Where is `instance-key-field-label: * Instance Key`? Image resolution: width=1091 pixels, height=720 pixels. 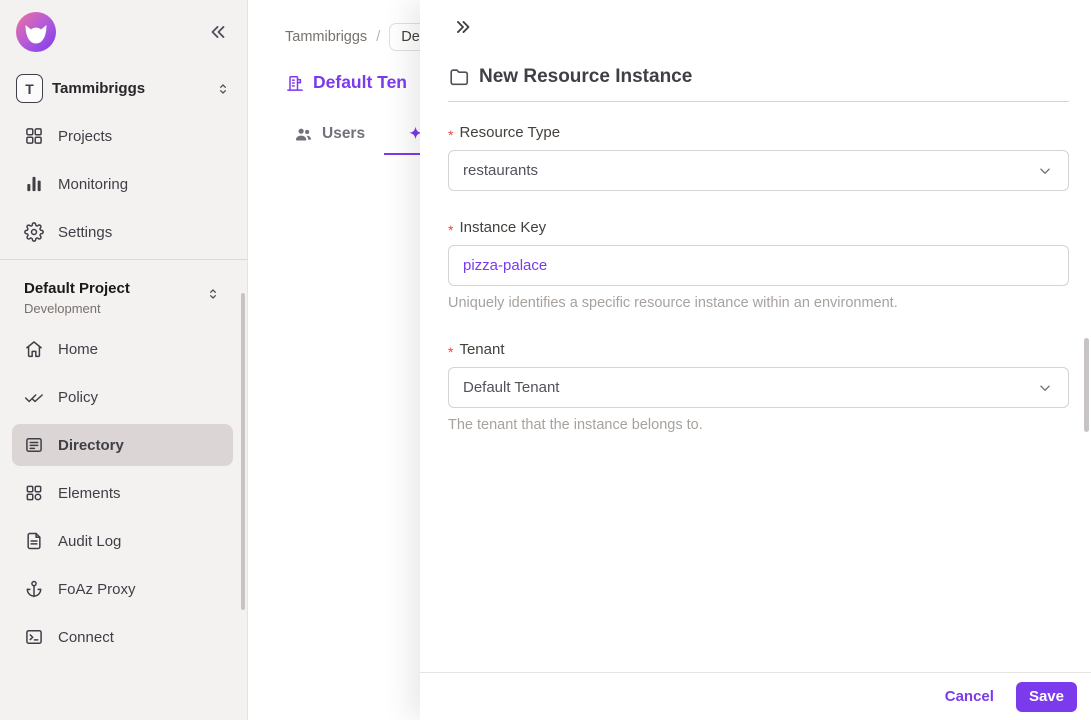 instance-key-field-label: * Instance Key is located at coordinates (758, 228).